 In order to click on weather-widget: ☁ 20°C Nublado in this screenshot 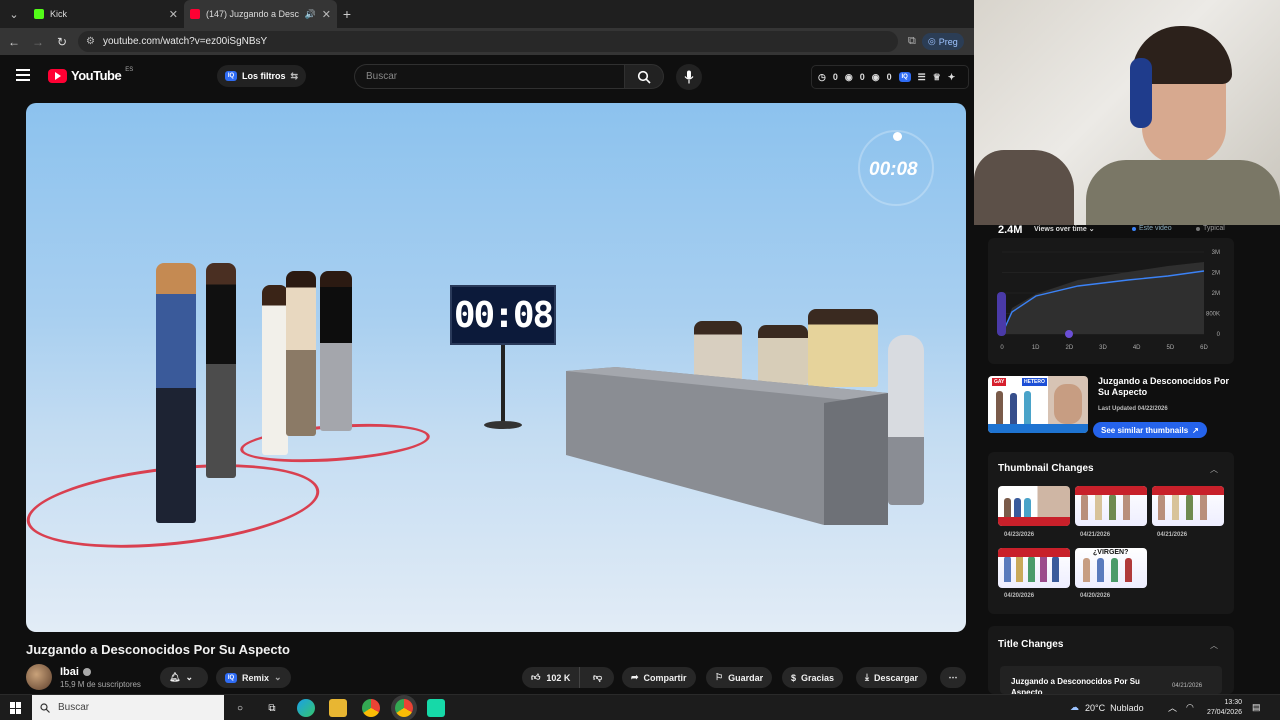, I will do `click(1107, 707)`.